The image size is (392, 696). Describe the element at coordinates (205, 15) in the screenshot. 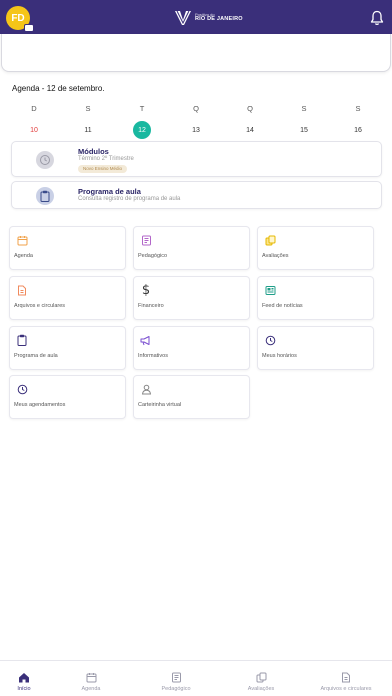

I see `logo-small-text: Positivo do` at that location.